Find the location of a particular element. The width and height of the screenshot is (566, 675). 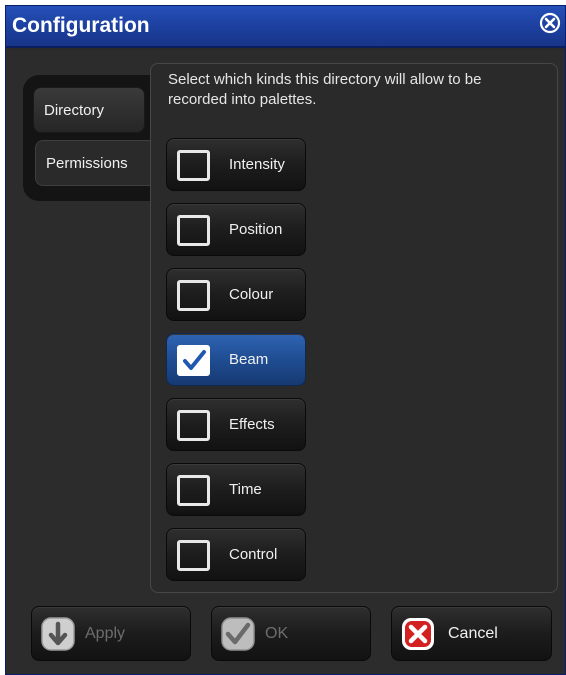

kind-label: Time is located at coordinates (245, 489).